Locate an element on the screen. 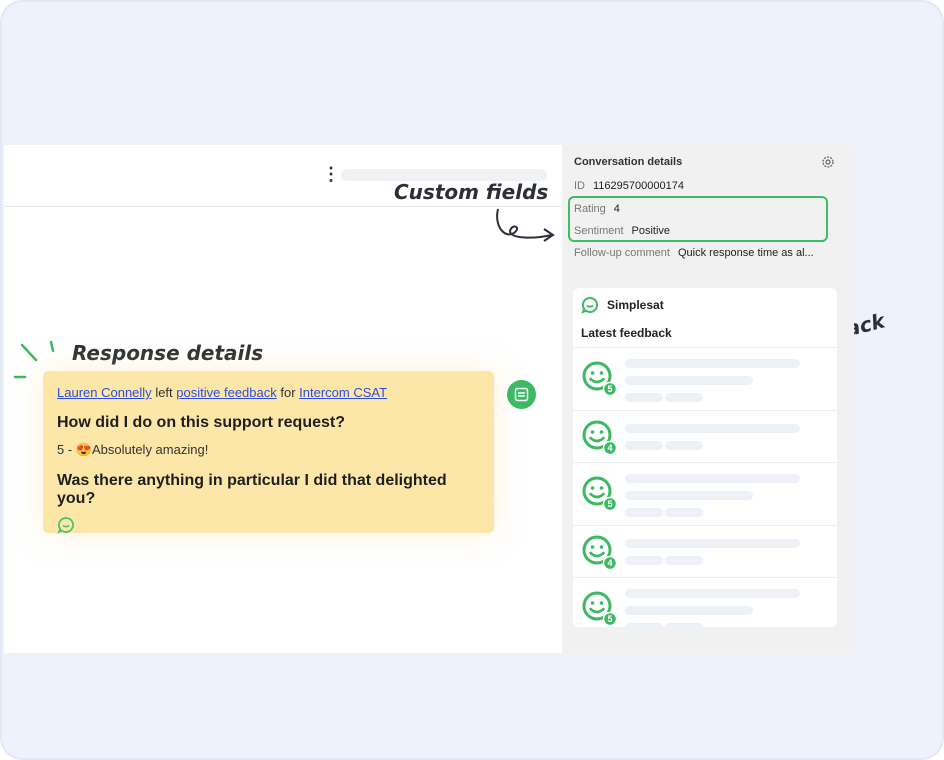 The width and height of the screenshot is (944, 760). arrow-icon is located at coordinates (525, 225).